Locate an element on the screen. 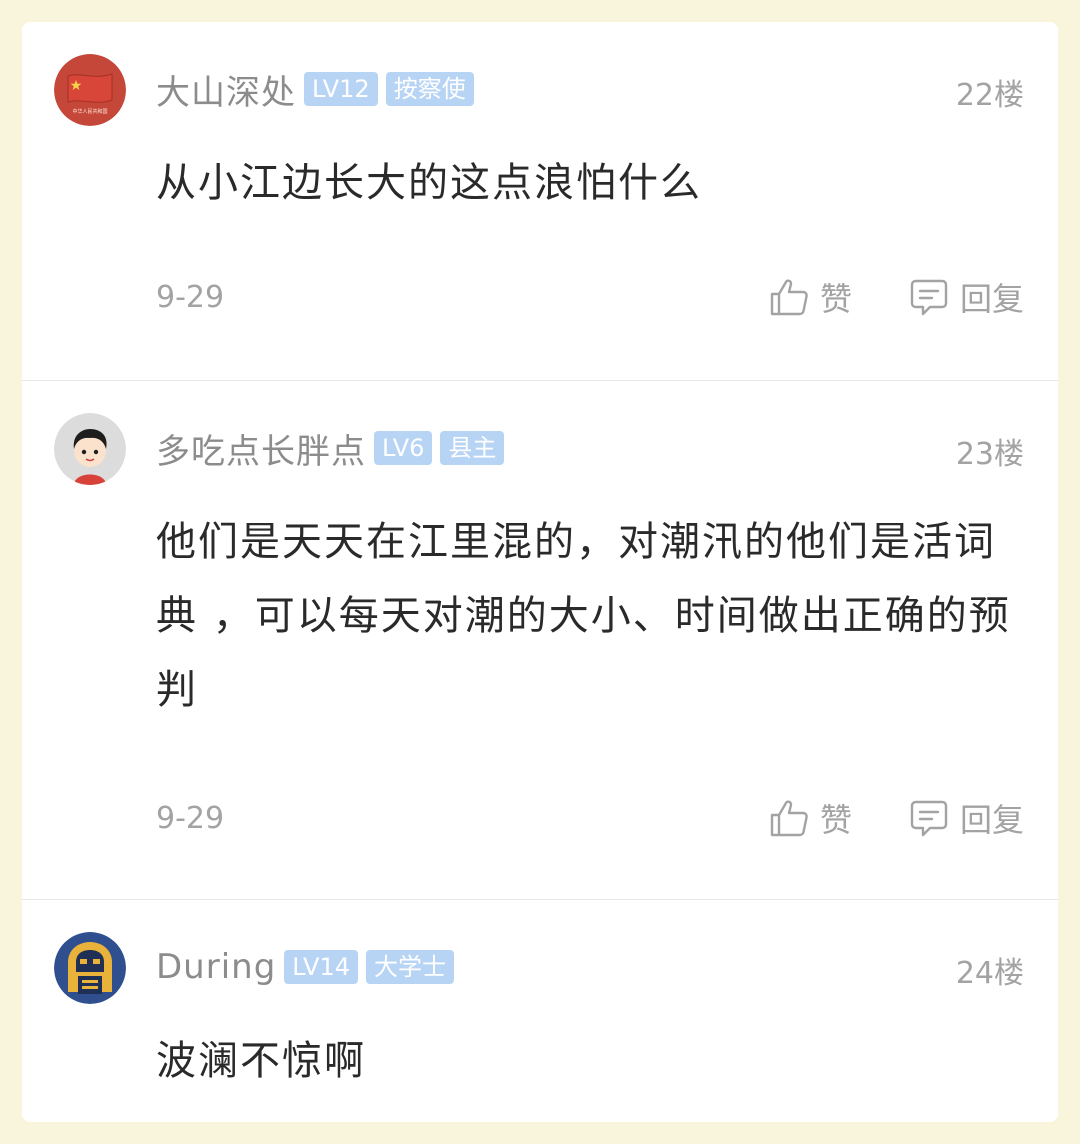 Image resolution: width=1080 pixels, height=1144 pixels. title-badge: 按察使 is located at coordinates (429, 89).